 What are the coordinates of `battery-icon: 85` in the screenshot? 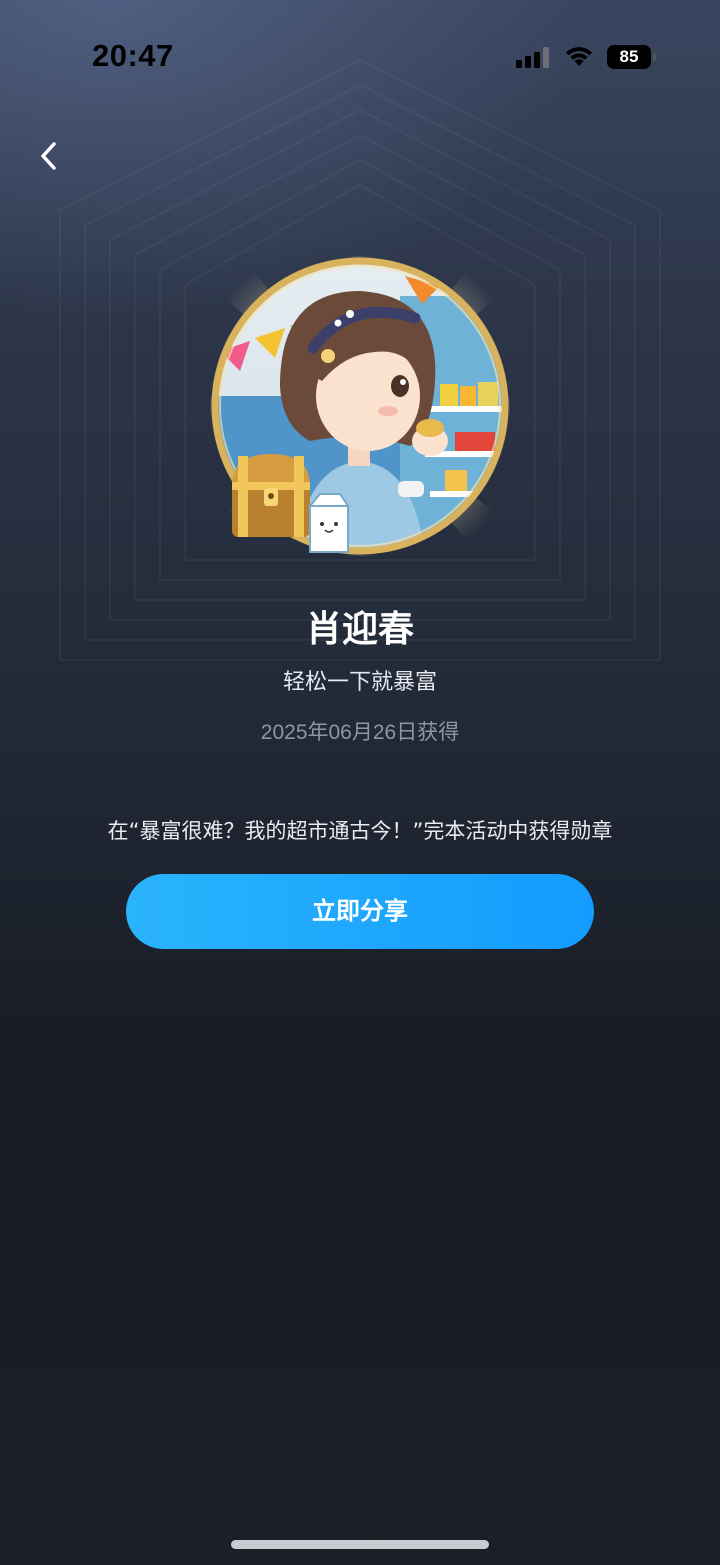 It's located at (632, 57).